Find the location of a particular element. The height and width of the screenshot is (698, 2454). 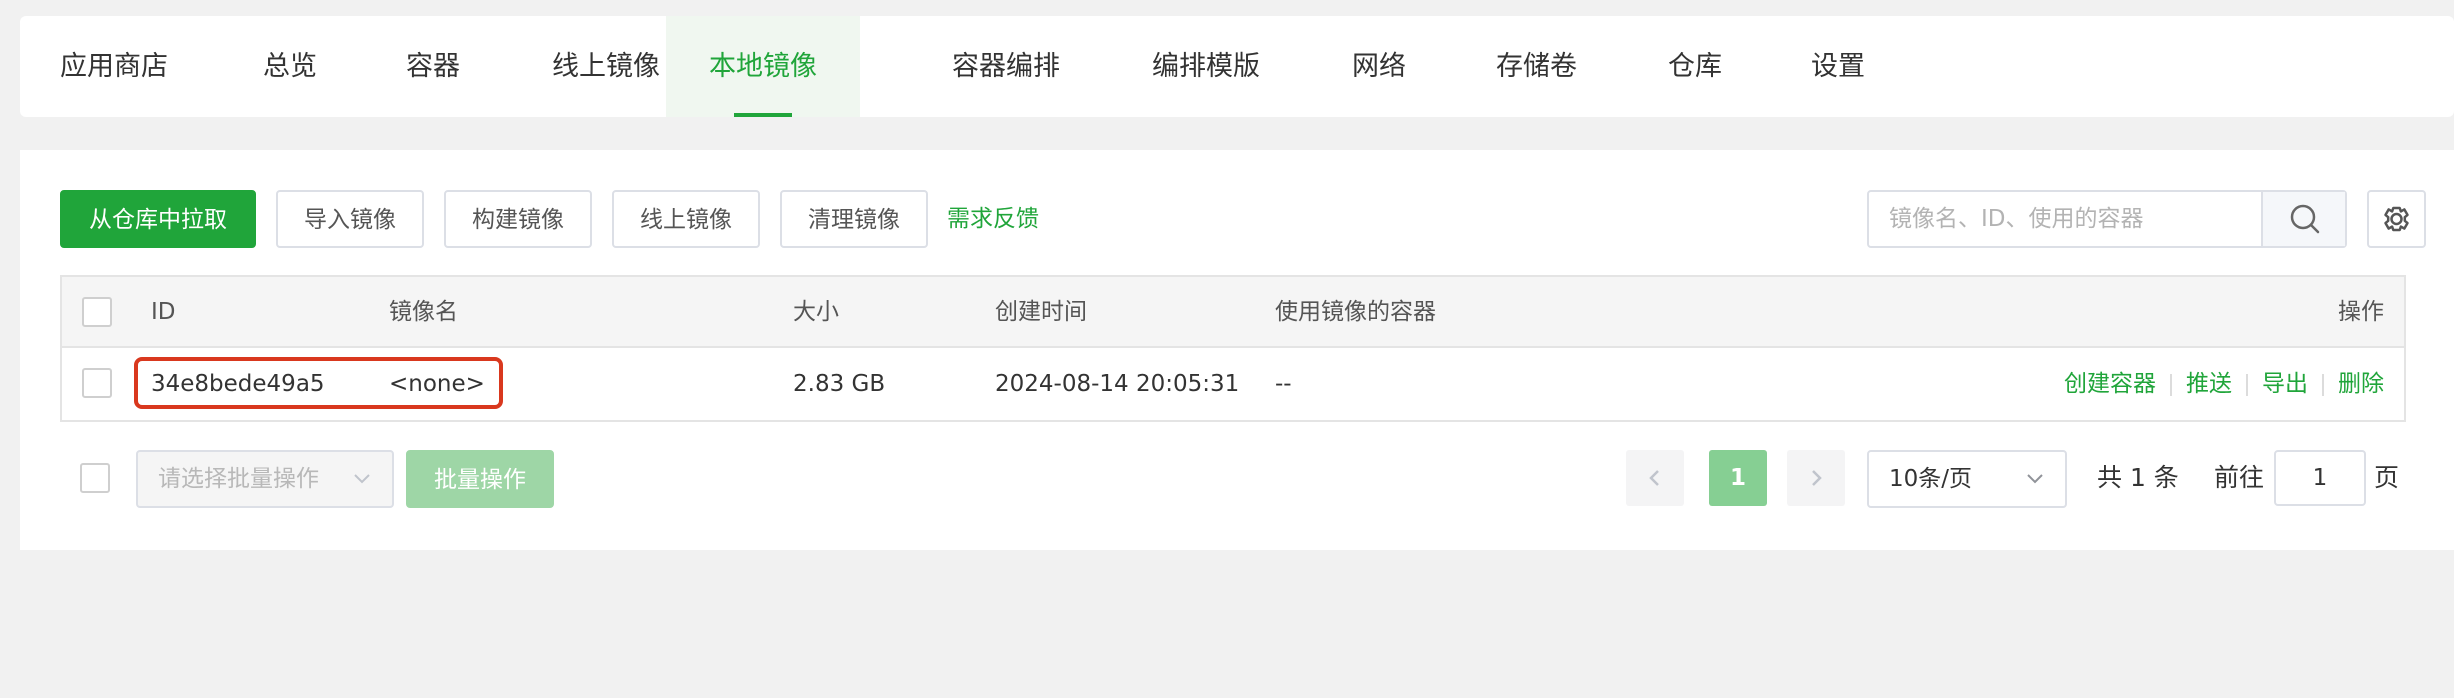

tab-compose-templates: 编排模版 is located at coordinates (1206, 66).